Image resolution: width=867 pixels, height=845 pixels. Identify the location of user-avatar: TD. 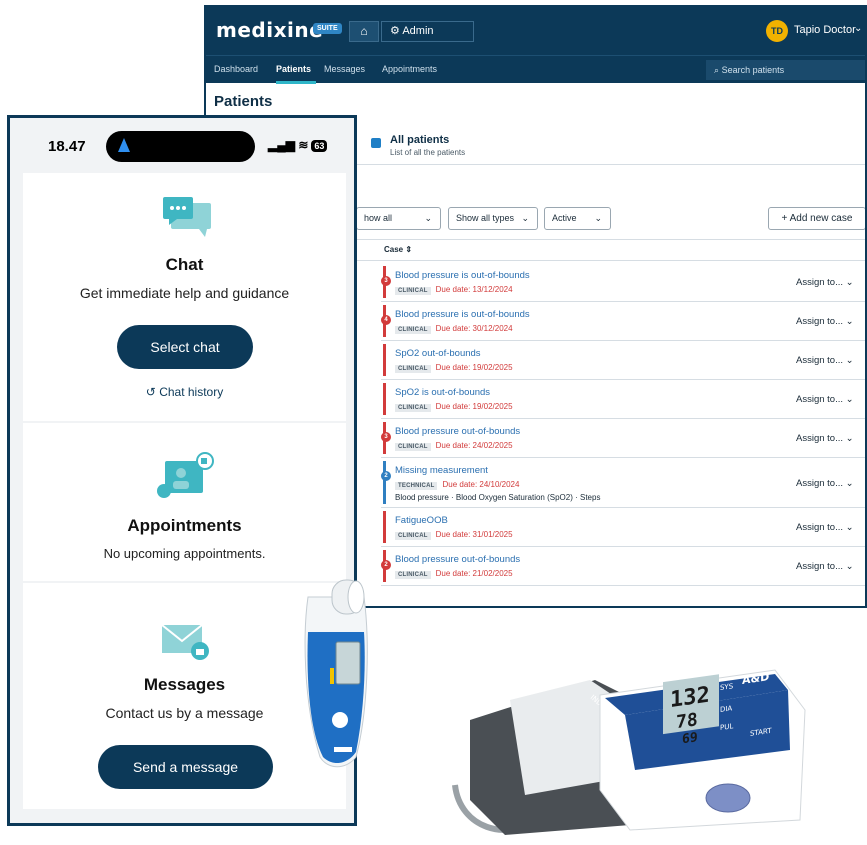
(777, 31).